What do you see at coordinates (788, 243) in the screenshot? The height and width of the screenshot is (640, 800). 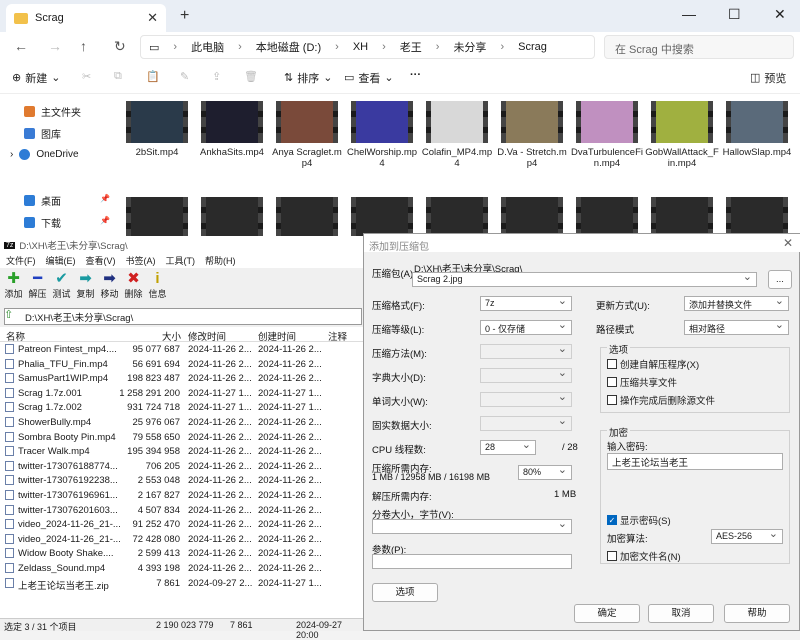 I see `close-icon: ✕` at bounding box center [788, 243].